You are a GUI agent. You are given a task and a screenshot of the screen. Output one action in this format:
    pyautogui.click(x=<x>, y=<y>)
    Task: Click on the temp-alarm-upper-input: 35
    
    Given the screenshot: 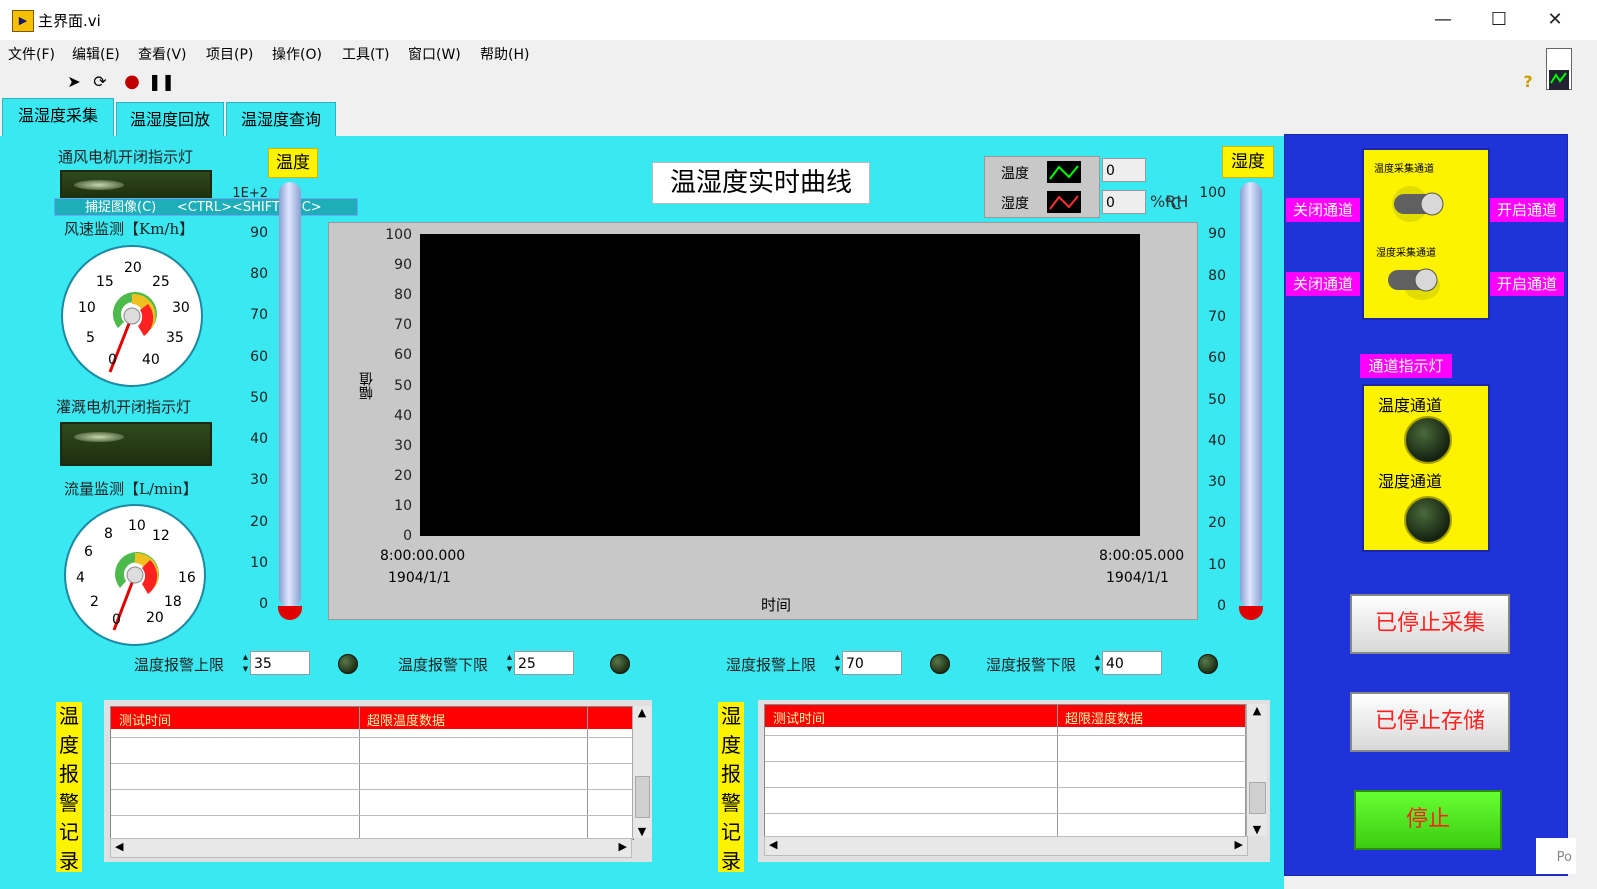 What is the action you would take?
    pyautogui.click(x=280, y=663)
    